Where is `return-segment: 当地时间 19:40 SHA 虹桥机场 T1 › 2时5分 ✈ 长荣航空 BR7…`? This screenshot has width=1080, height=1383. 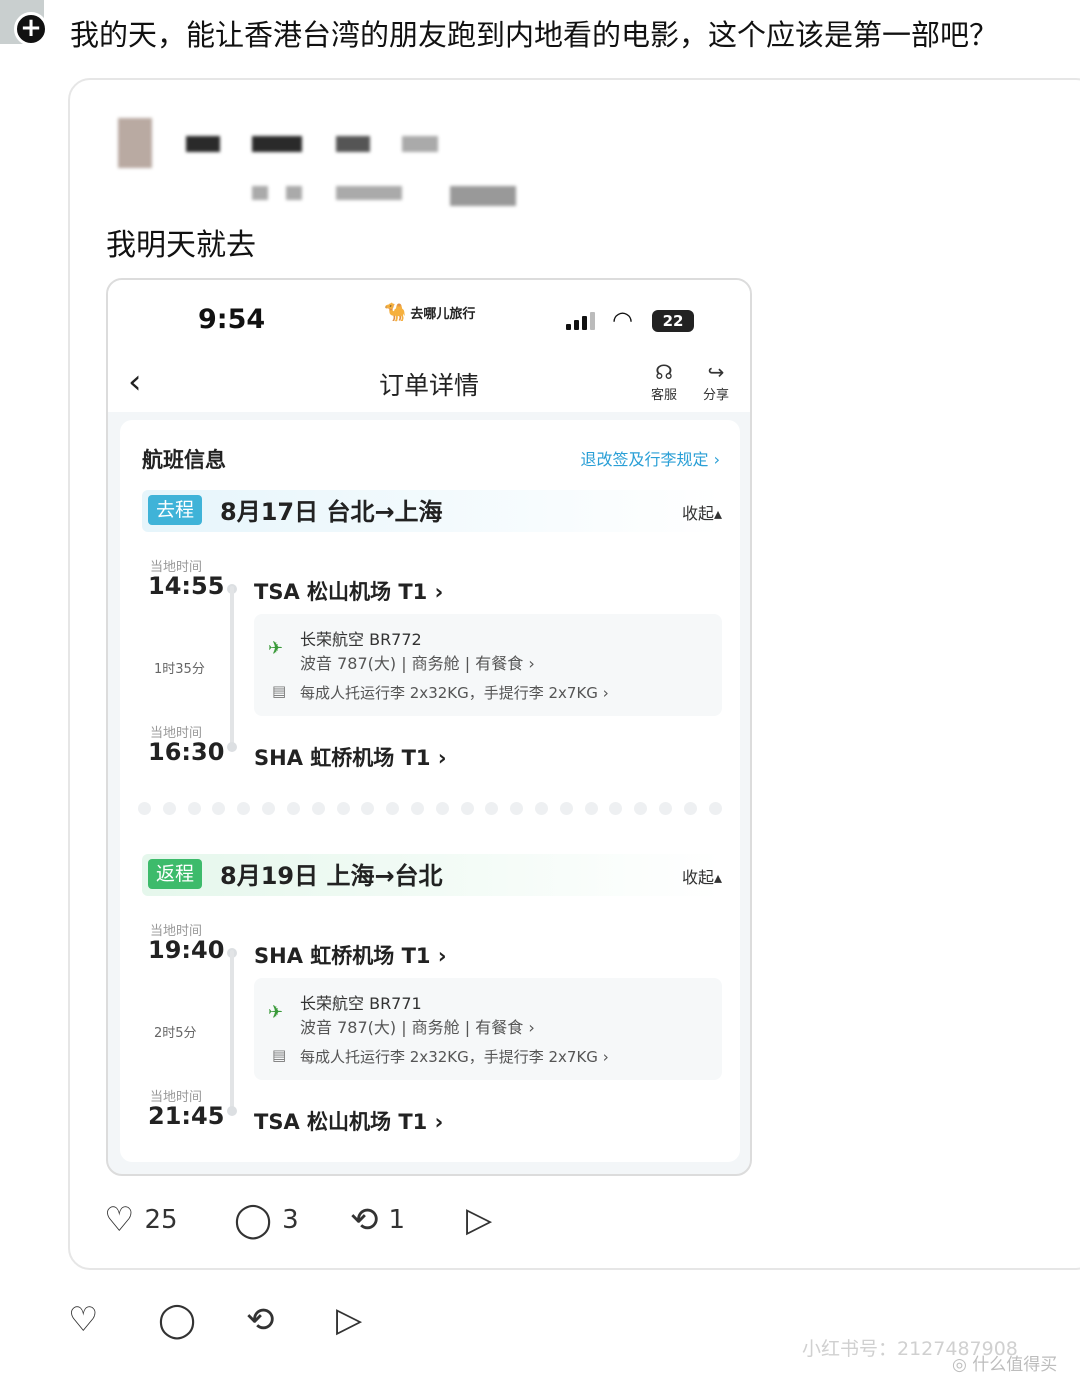 return-segment: 当地时间 19:40 SHA 虹桥机场 T1 › 2时5分 ✈ 长荣航空 BR7… is located at coordinates (432, 1022).